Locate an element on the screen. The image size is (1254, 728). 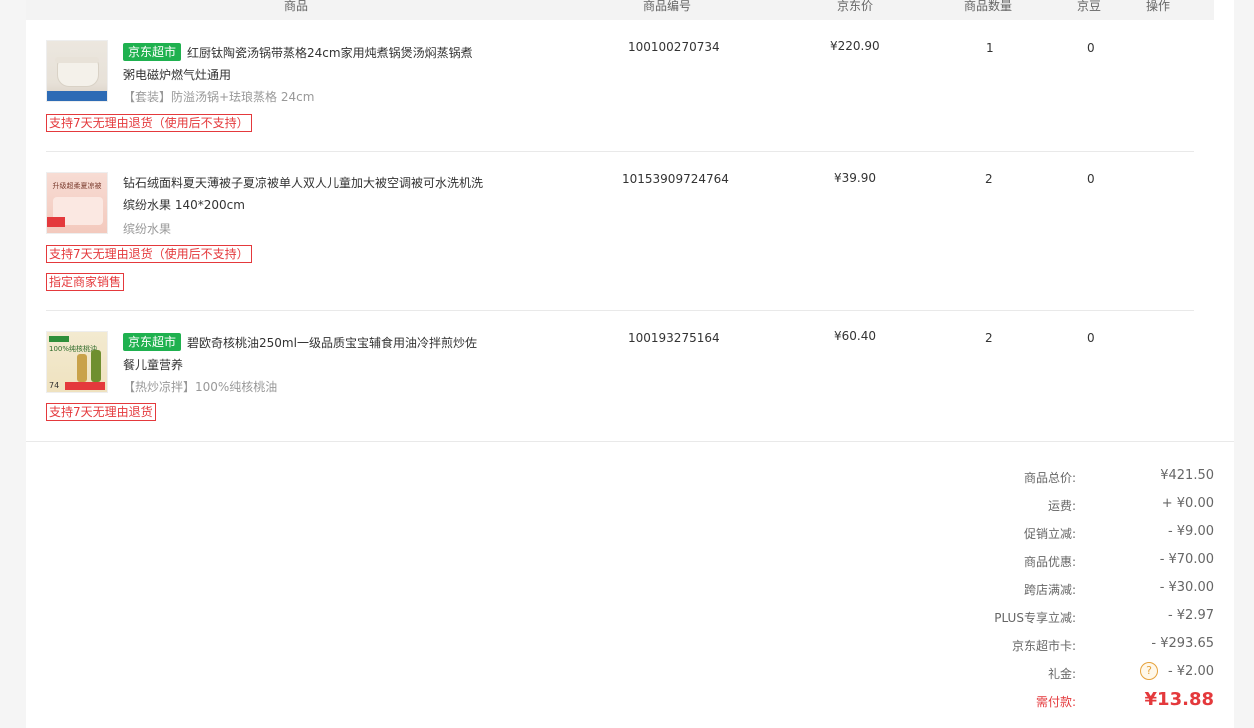
summary-label-shipping: 运费: is located at coordinates (1061, 506).